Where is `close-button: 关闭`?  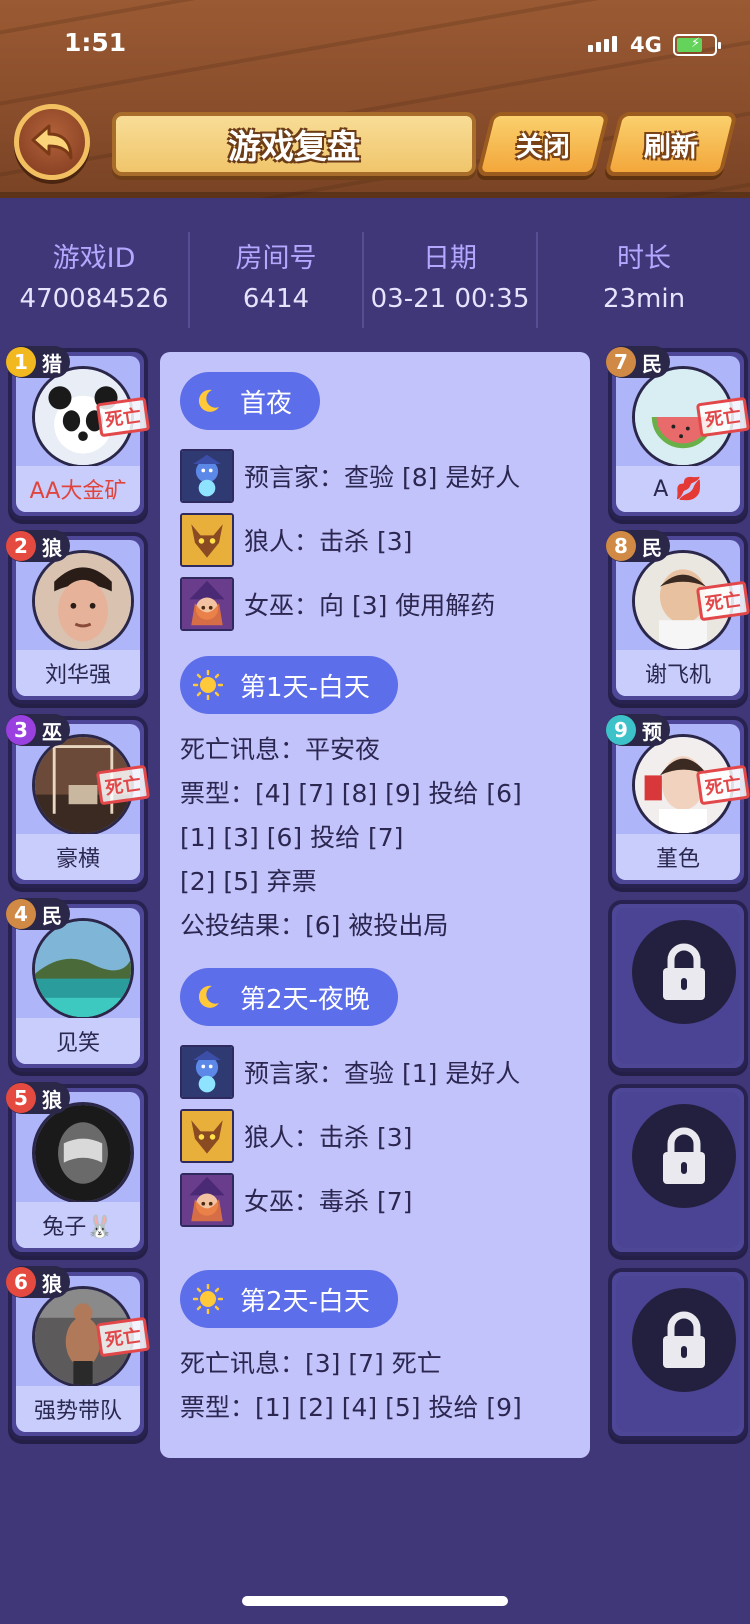
close-button: 关闭 is located at coordinates (543, 144).